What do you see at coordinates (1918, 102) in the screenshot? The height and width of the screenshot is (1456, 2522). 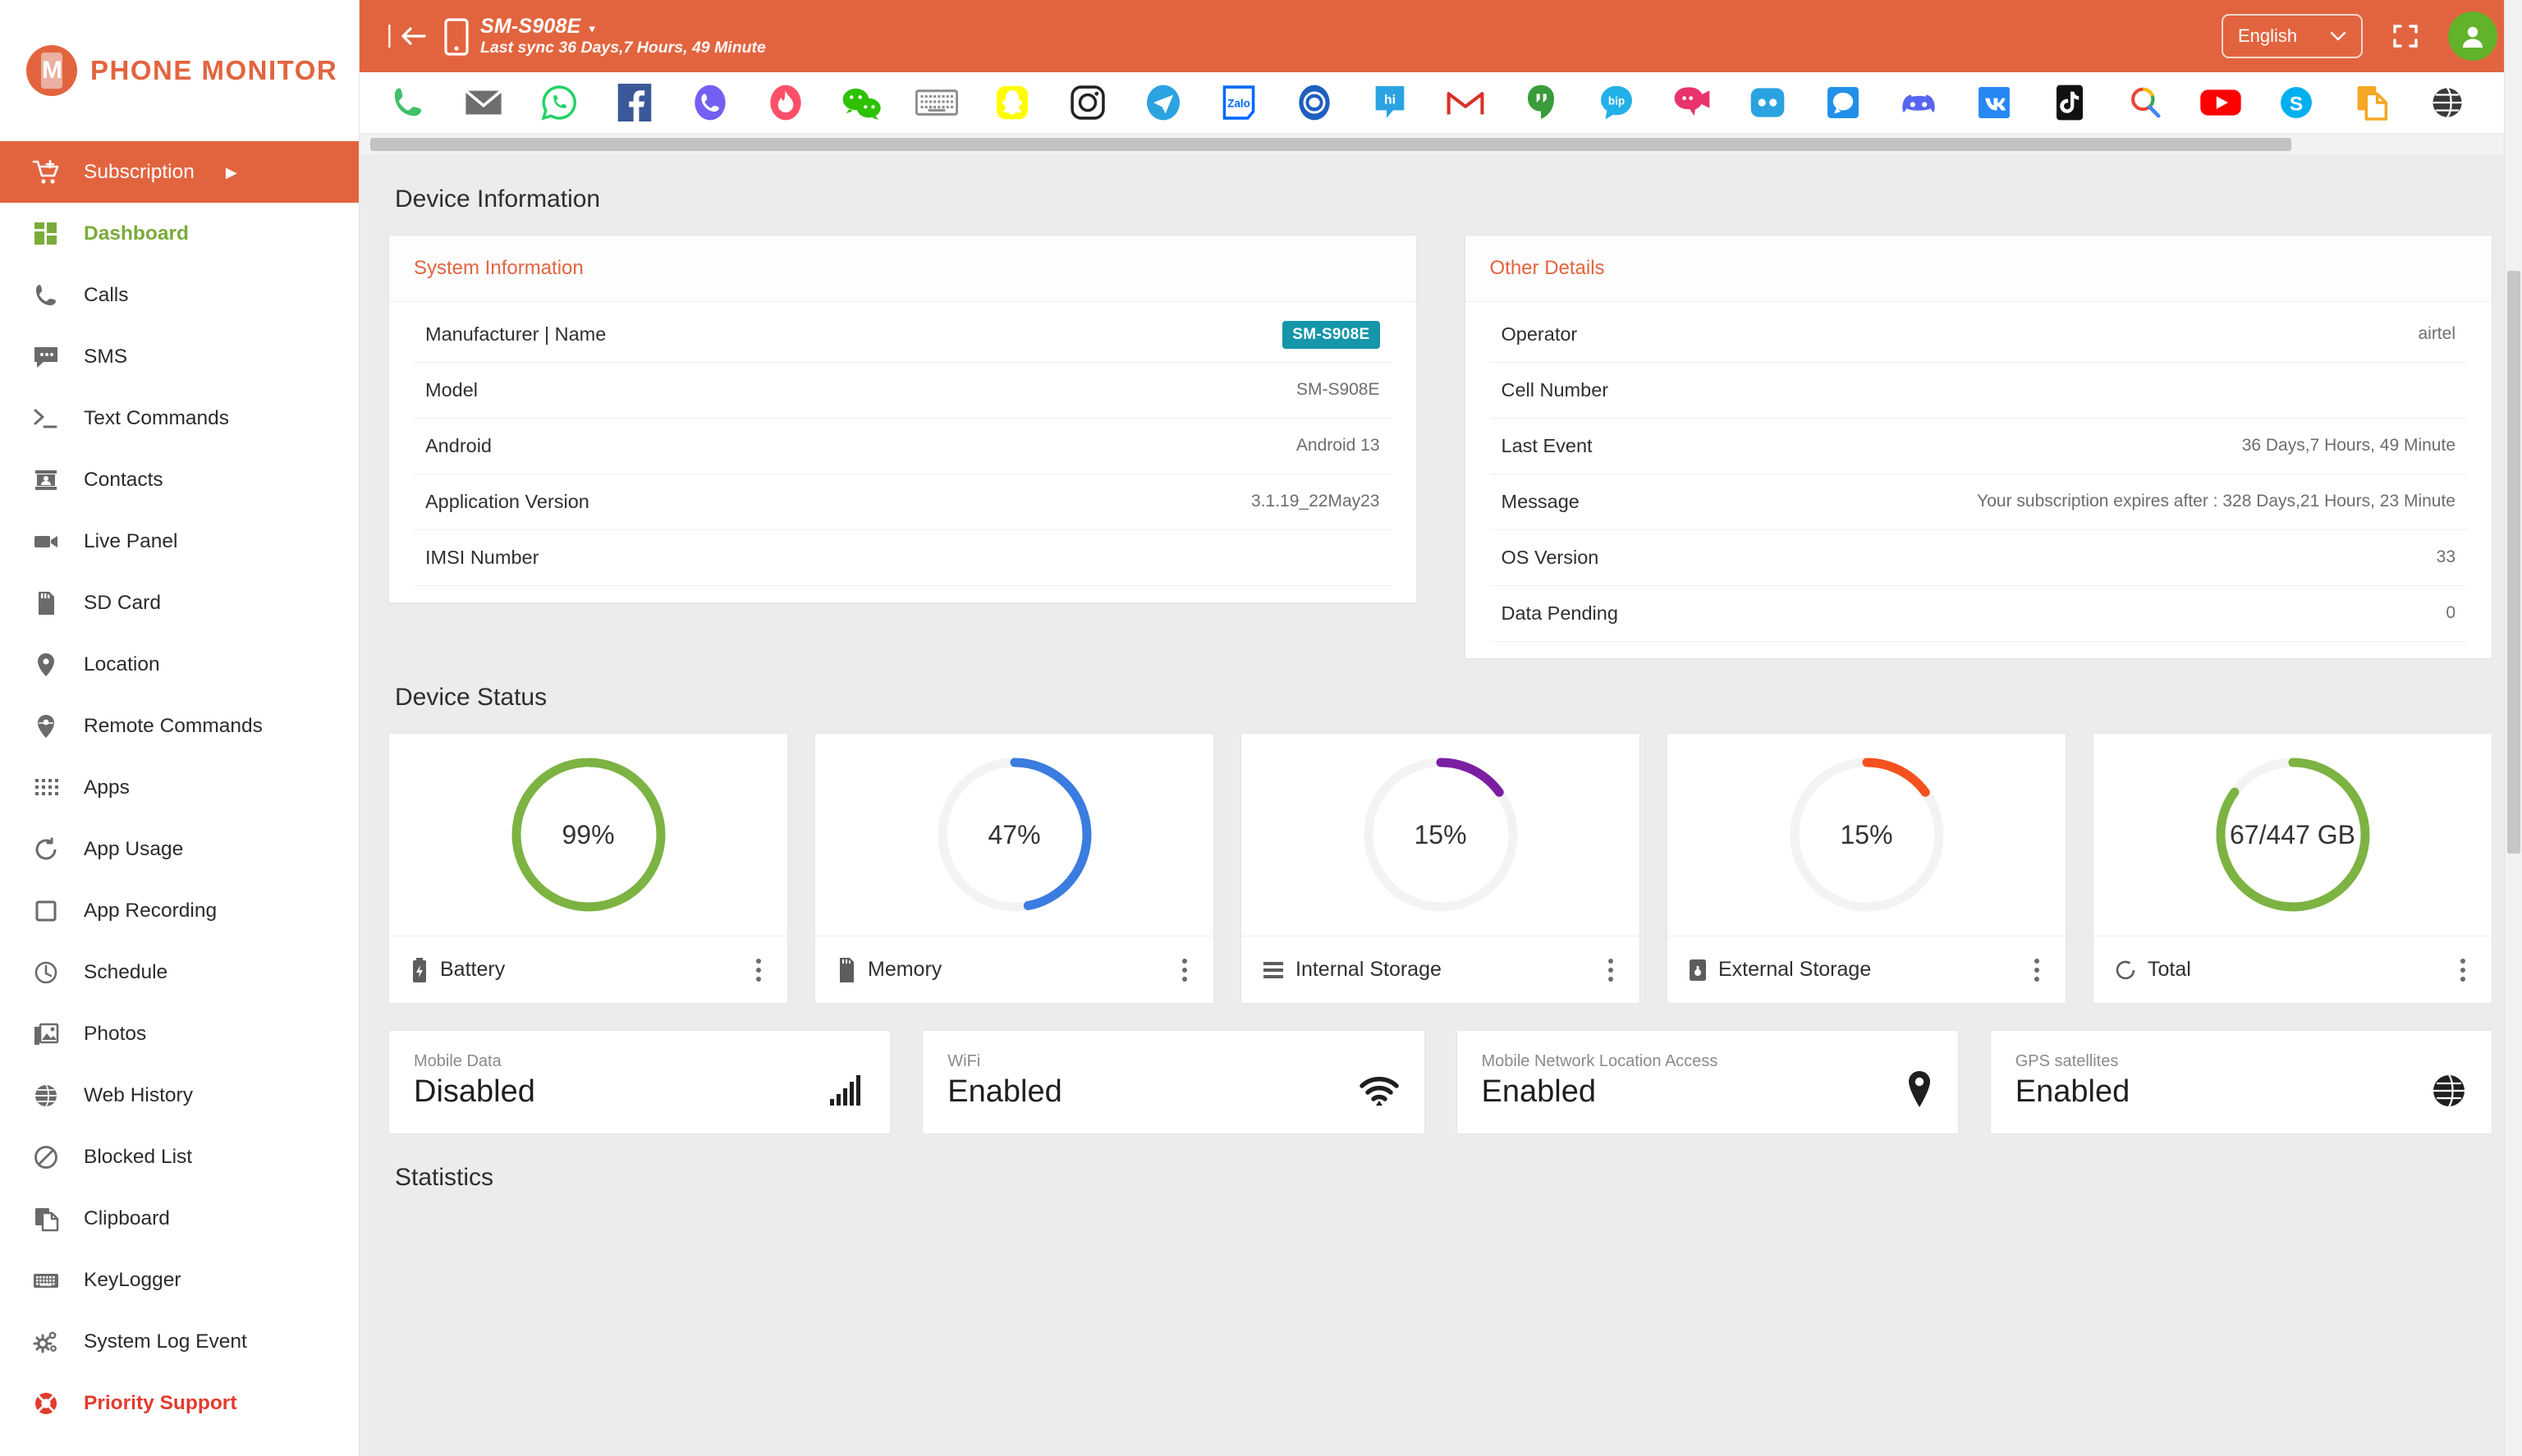 I see `discord-app-icon` at bounding box center [1918, 102].